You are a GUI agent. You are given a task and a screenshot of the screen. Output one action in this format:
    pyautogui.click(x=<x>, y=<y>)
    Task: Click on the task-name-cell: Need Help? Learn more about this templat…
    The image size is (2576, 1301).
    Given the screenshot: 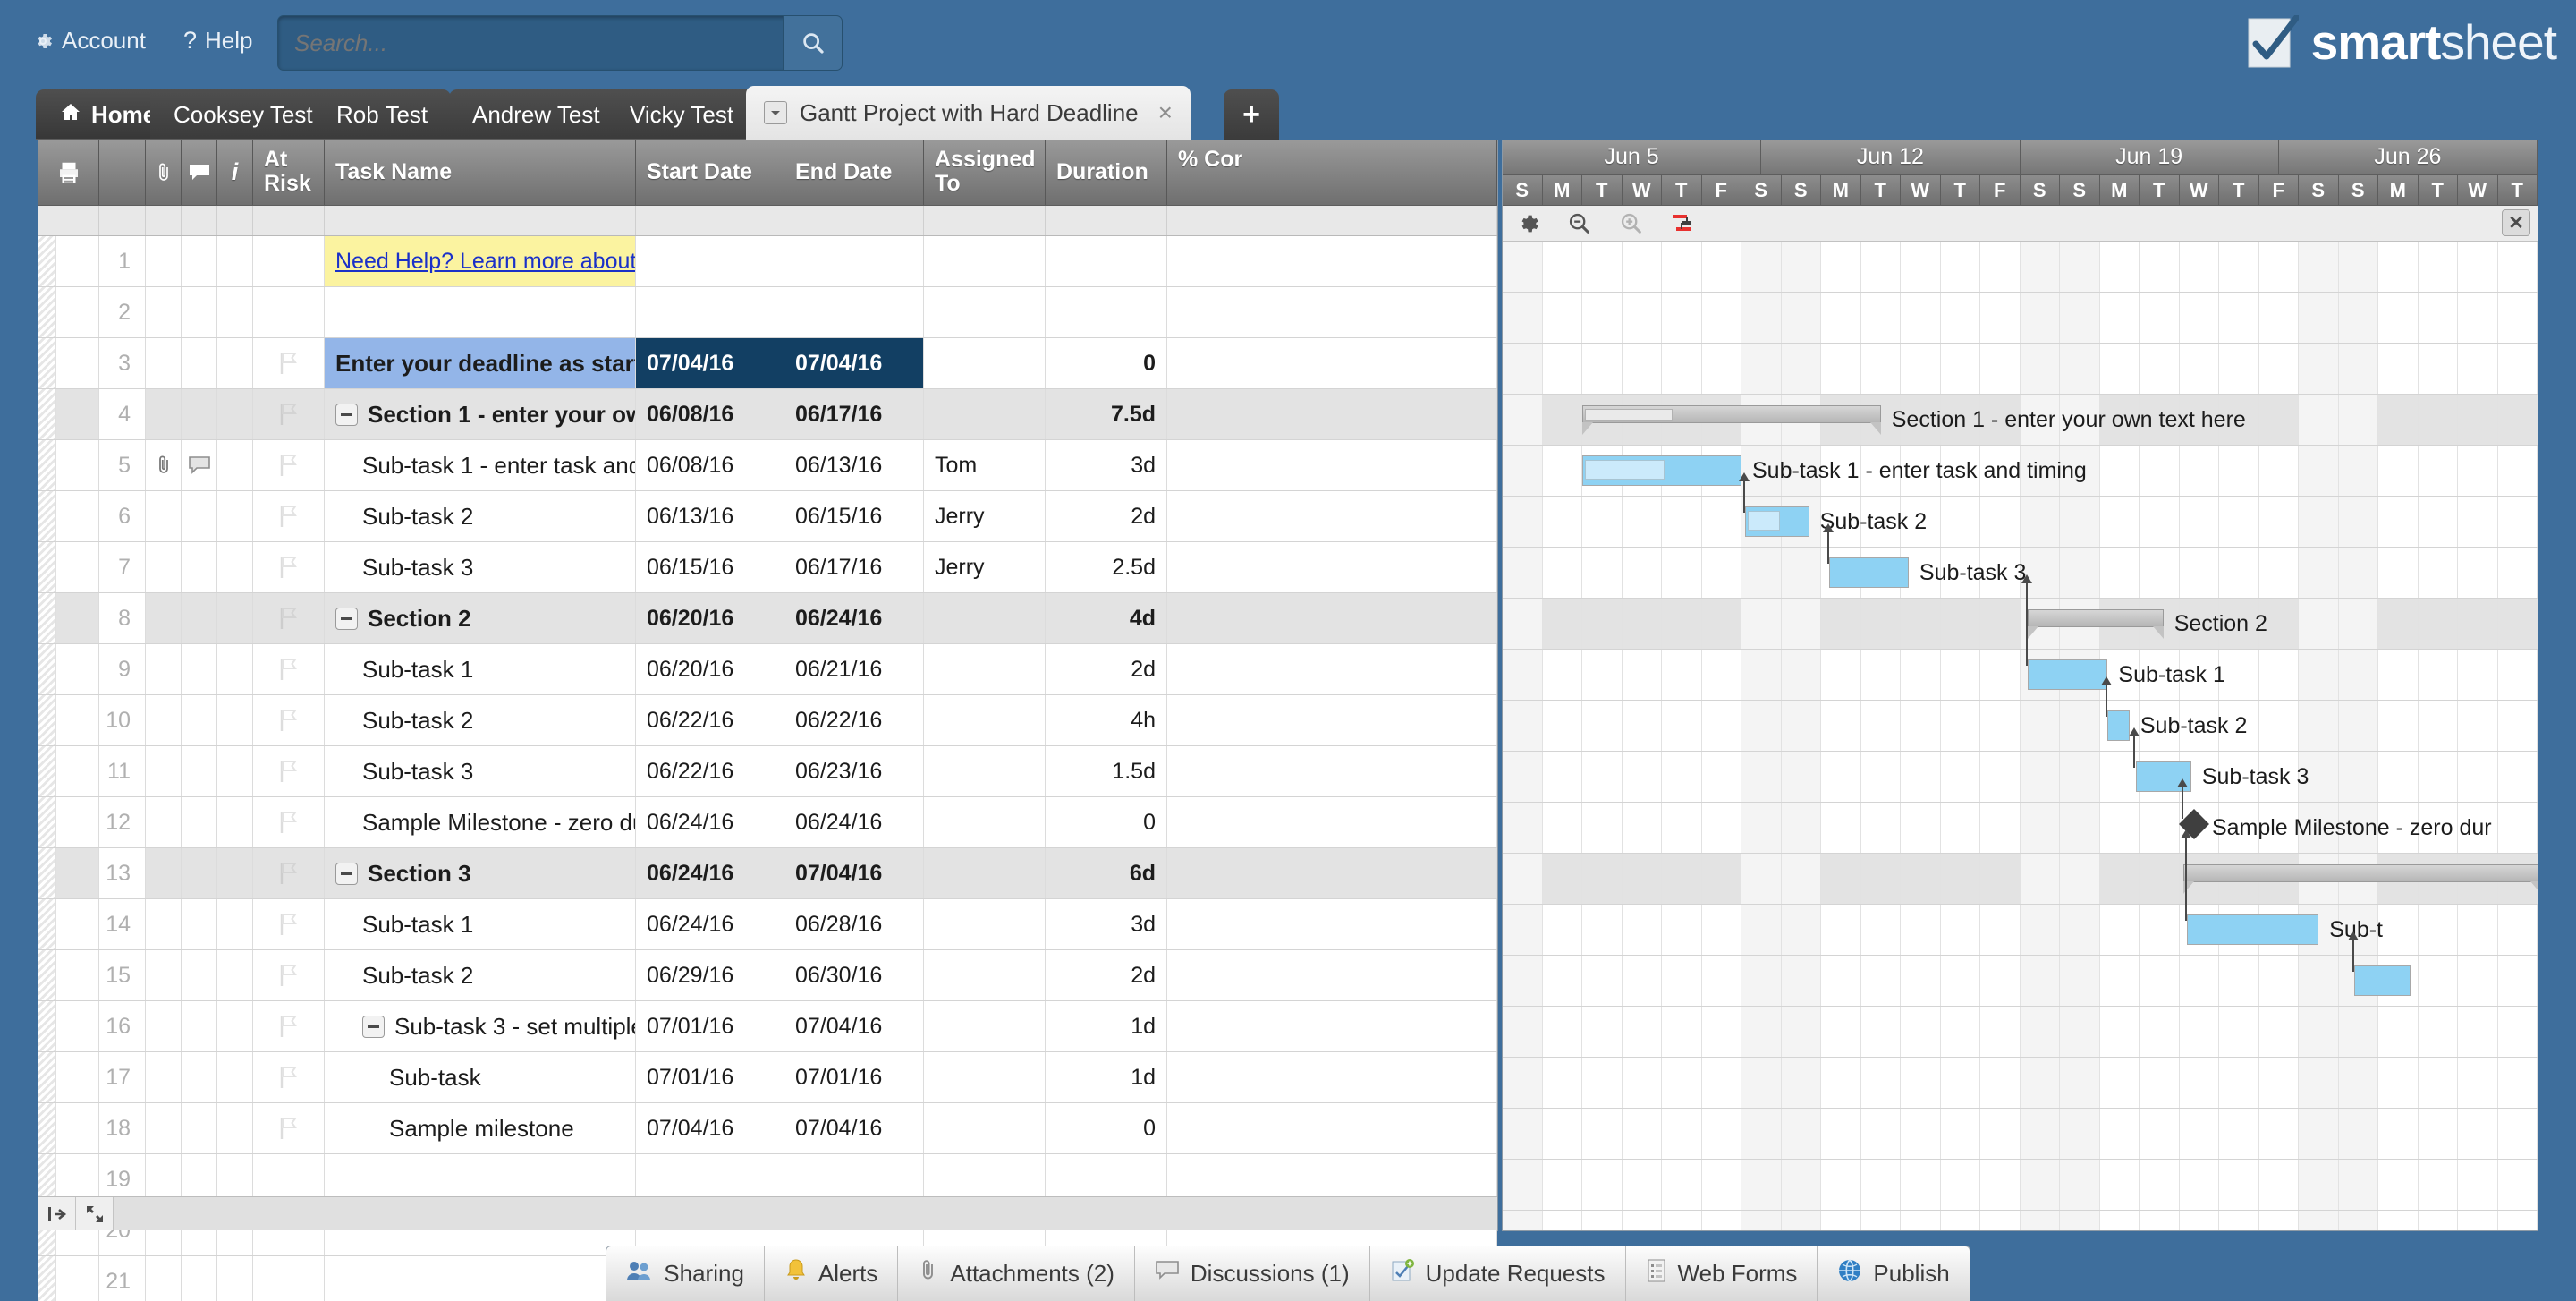 What is the action you would take?
    pyautogui.click(x=480, y=261)
    